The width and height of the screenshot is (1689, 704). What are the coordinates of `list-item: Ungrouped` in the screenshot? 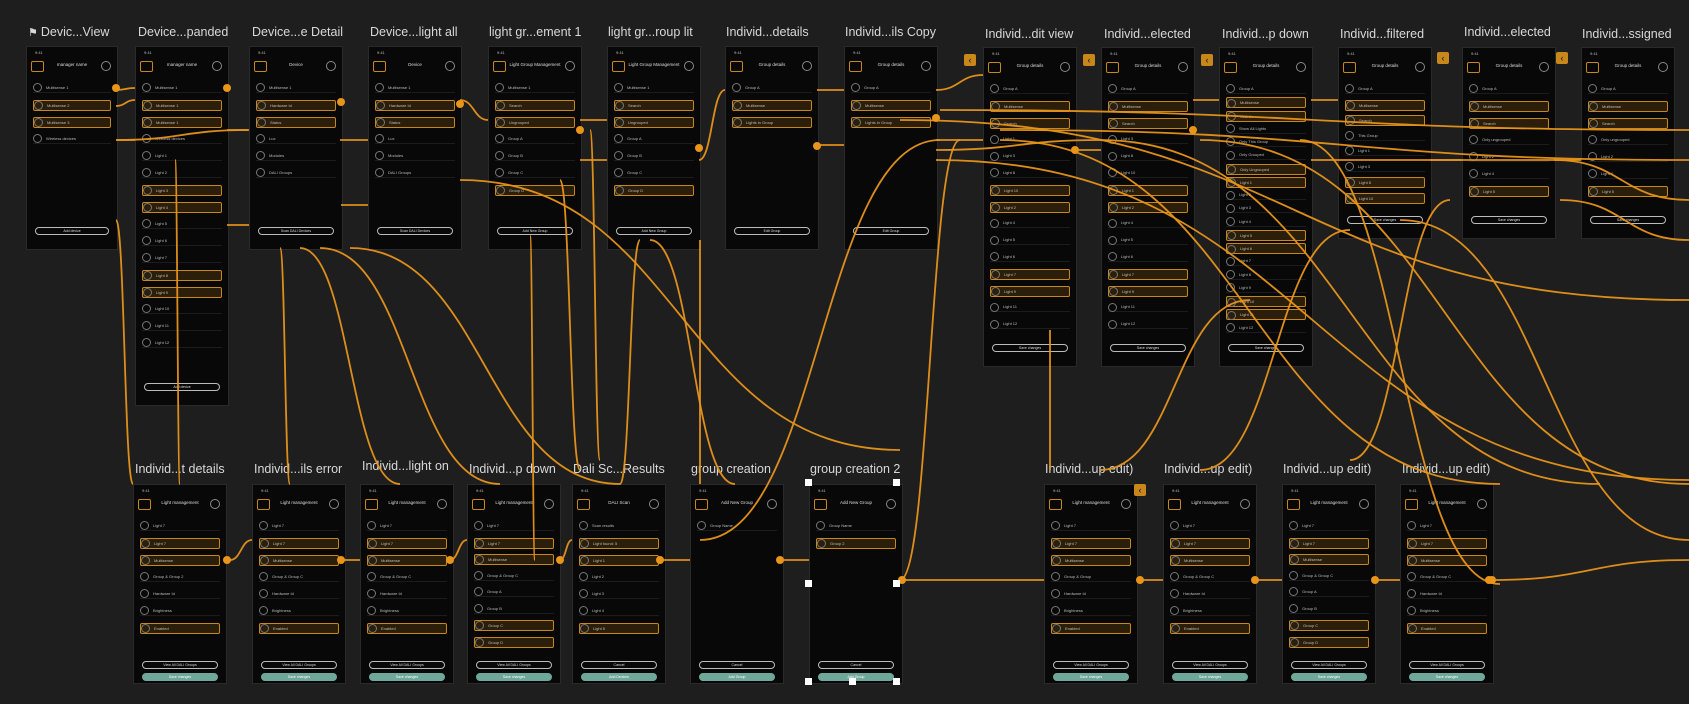 It's located at (535, 122).